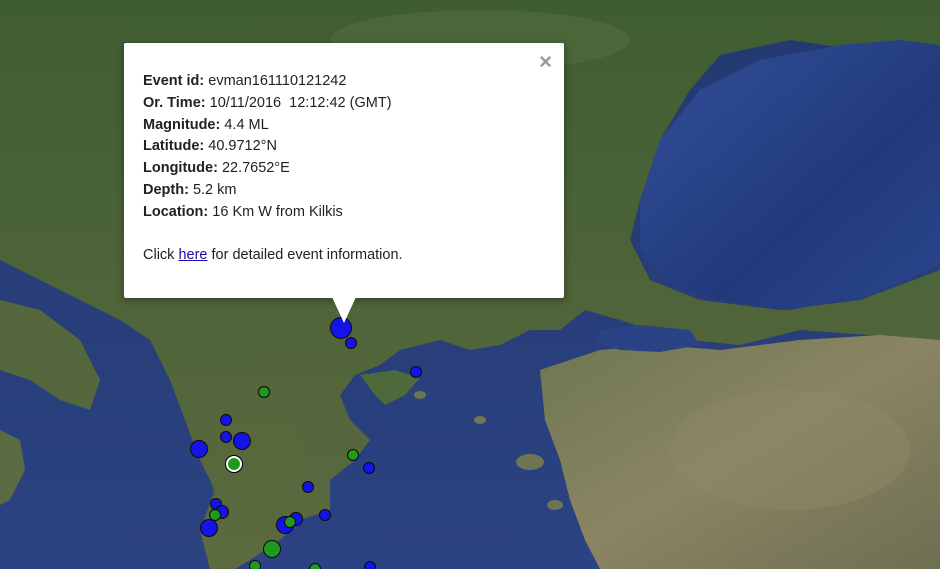 The height and width of the screenshot is (569, 940). Describe the element at coordinates (344, 213) in the screenshot. I see `location-row: Location: 16 Km W from Kilkis` at that location.